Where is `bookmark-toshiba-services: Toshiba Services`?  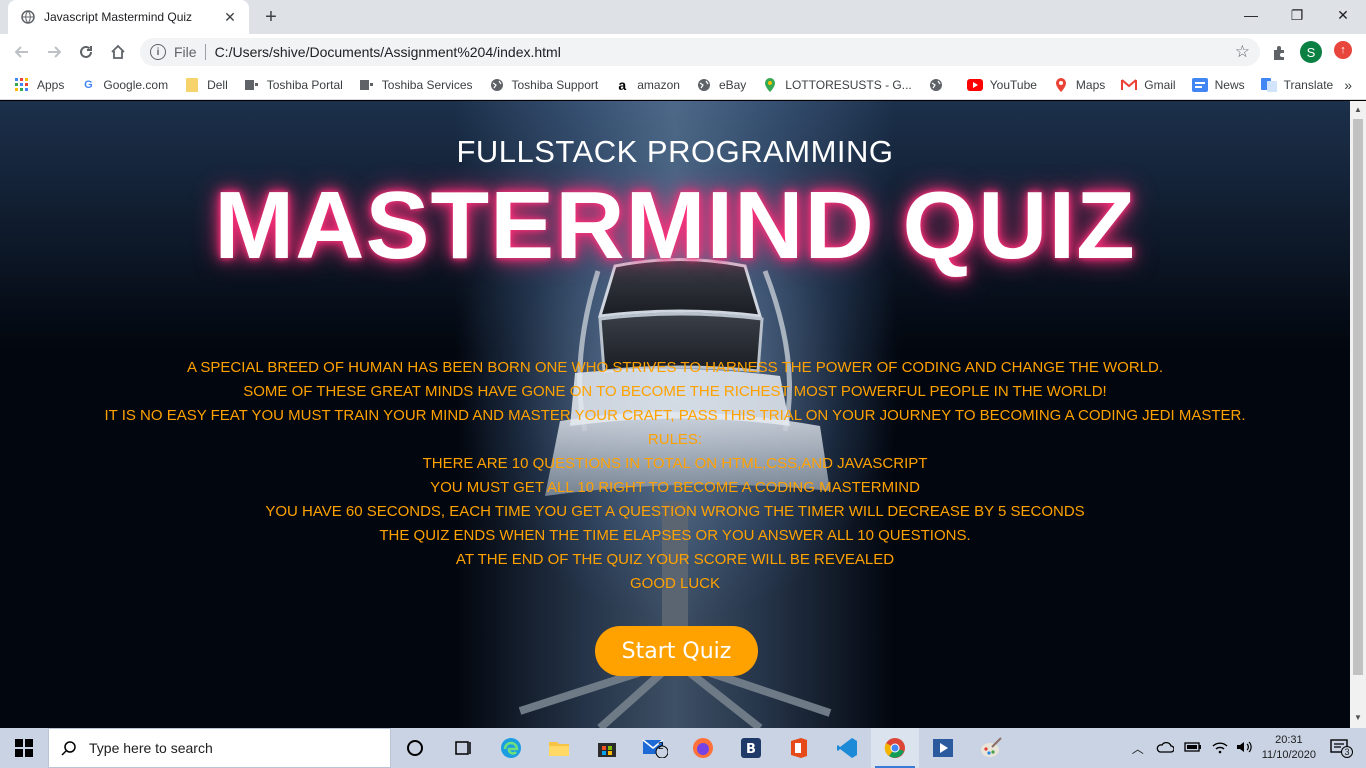 bookmark-toshiba-services: Toshiba Services is located at coordinates (416, 85).